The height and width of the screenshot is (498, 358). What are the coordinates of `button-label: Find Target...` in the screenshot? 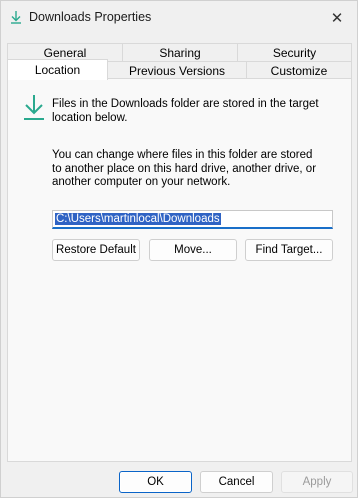 It's located at (289, 250).